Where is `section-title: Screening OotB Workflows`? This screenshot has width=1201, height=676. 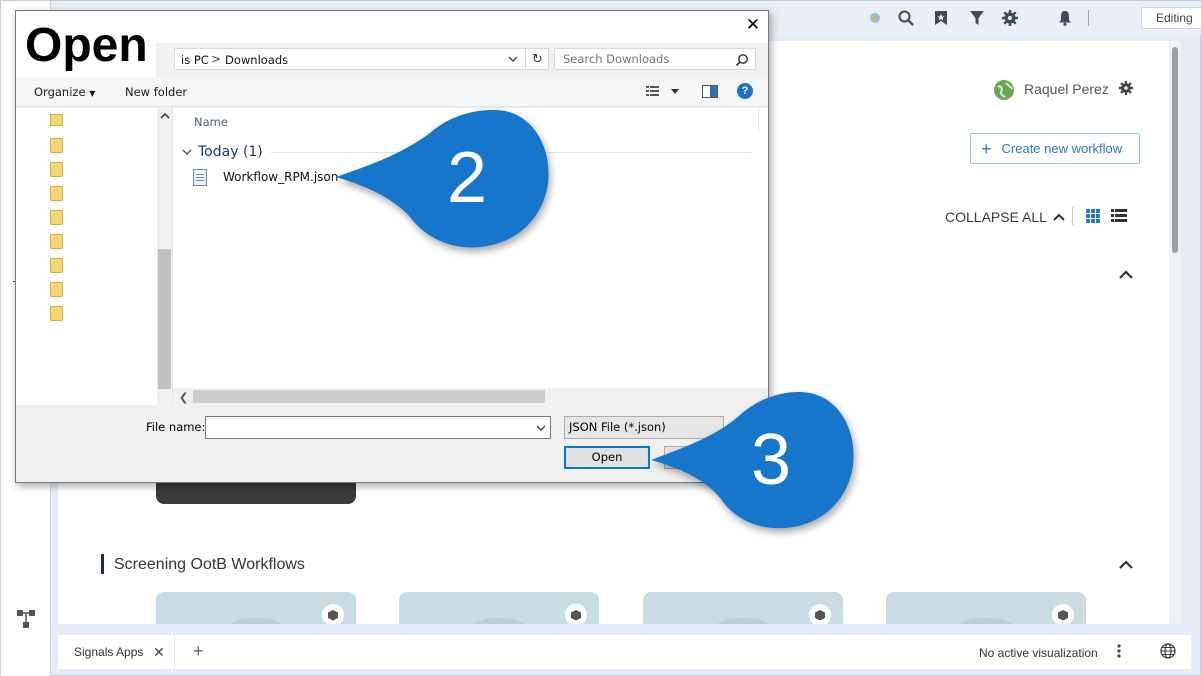
section-title: Screening OotB Workflows is located at coordinates (209, 564).